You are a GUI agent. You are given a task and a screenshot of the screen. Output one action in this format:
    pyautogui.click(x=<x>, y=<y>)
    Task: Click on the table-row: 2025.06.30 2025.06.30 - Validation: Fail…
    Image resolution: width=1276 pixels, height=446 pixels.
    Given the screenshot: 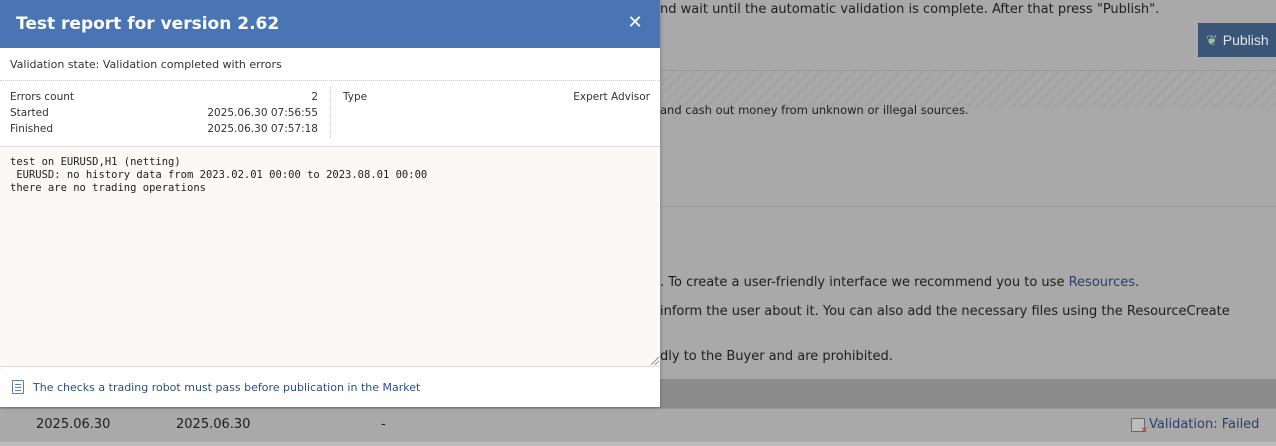 What is the action you would take?
    pyautogui.click(x=638, y=425)
    